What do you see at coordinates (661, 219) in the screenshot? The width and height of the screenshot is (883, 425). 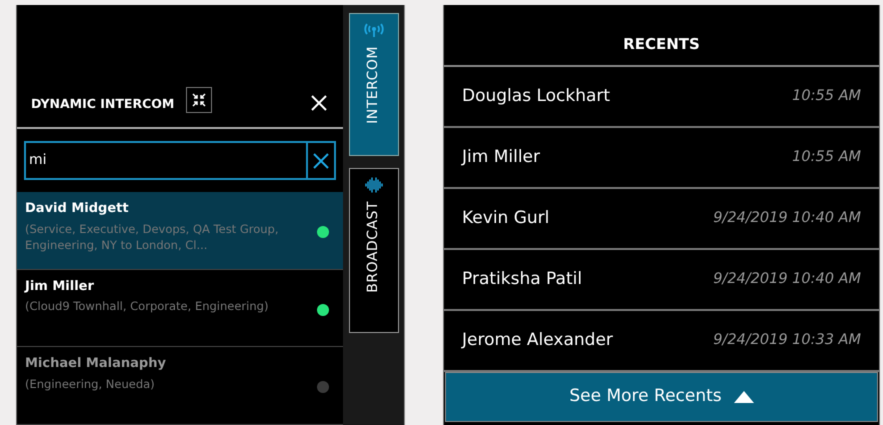 I see `recent-call-row: Kevin Gurl 9/24/2019 10:40 AM` at bounding box center [661, 219].